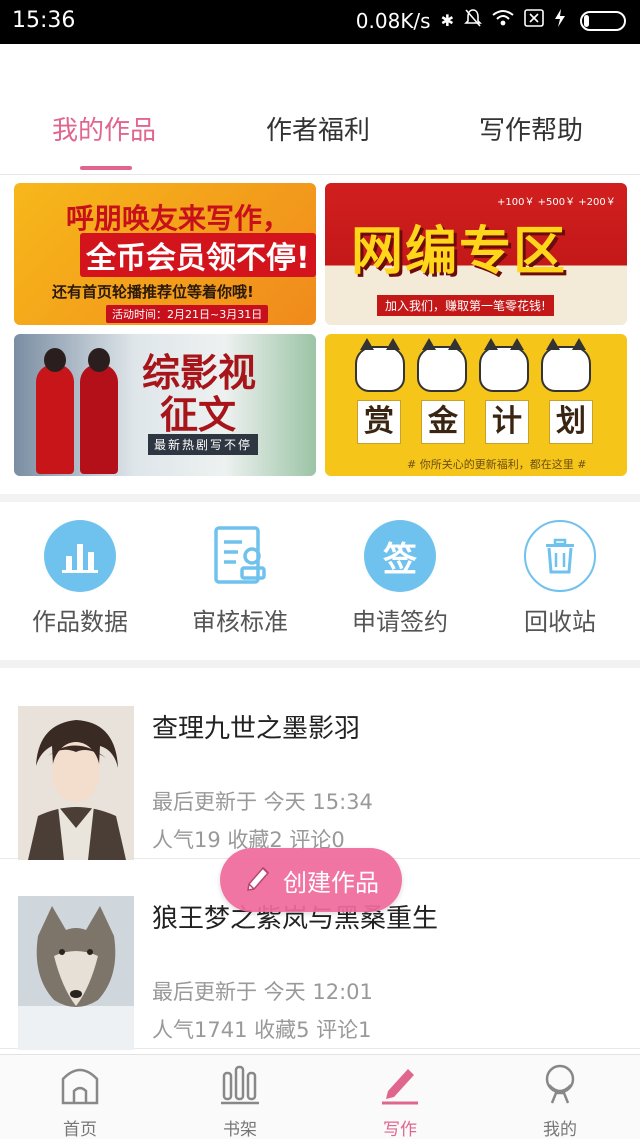 This screenshot has height=1140, width=640. What do you see at coordinates (199, 372) in the screenshot?
I see `banner-headline-line-1: 综影视` at bounding box center [199, 372].